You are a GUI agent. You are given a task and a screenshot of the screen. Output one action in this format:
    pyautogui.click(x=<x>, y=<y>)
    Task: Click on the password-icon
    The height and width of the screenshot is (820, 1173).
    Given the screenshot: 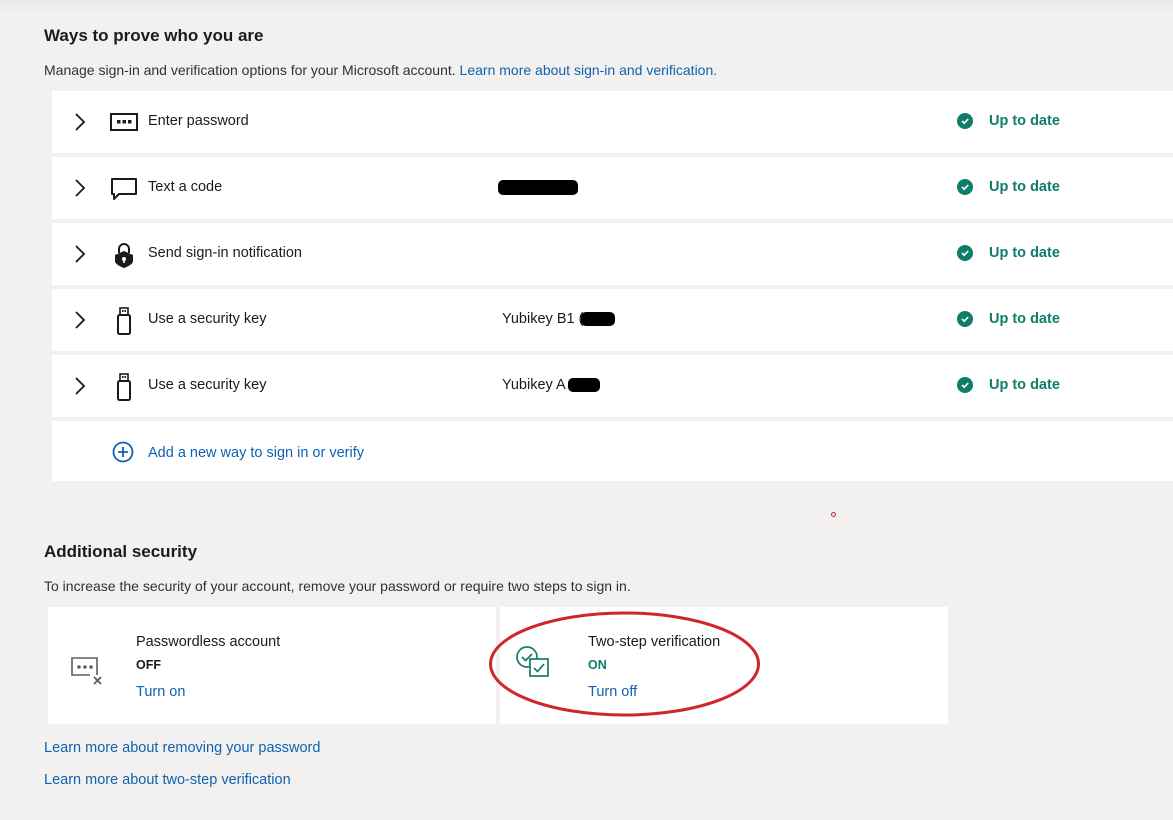 What is the action you would take?
    pyautogui.click(x=124, y=122)
    